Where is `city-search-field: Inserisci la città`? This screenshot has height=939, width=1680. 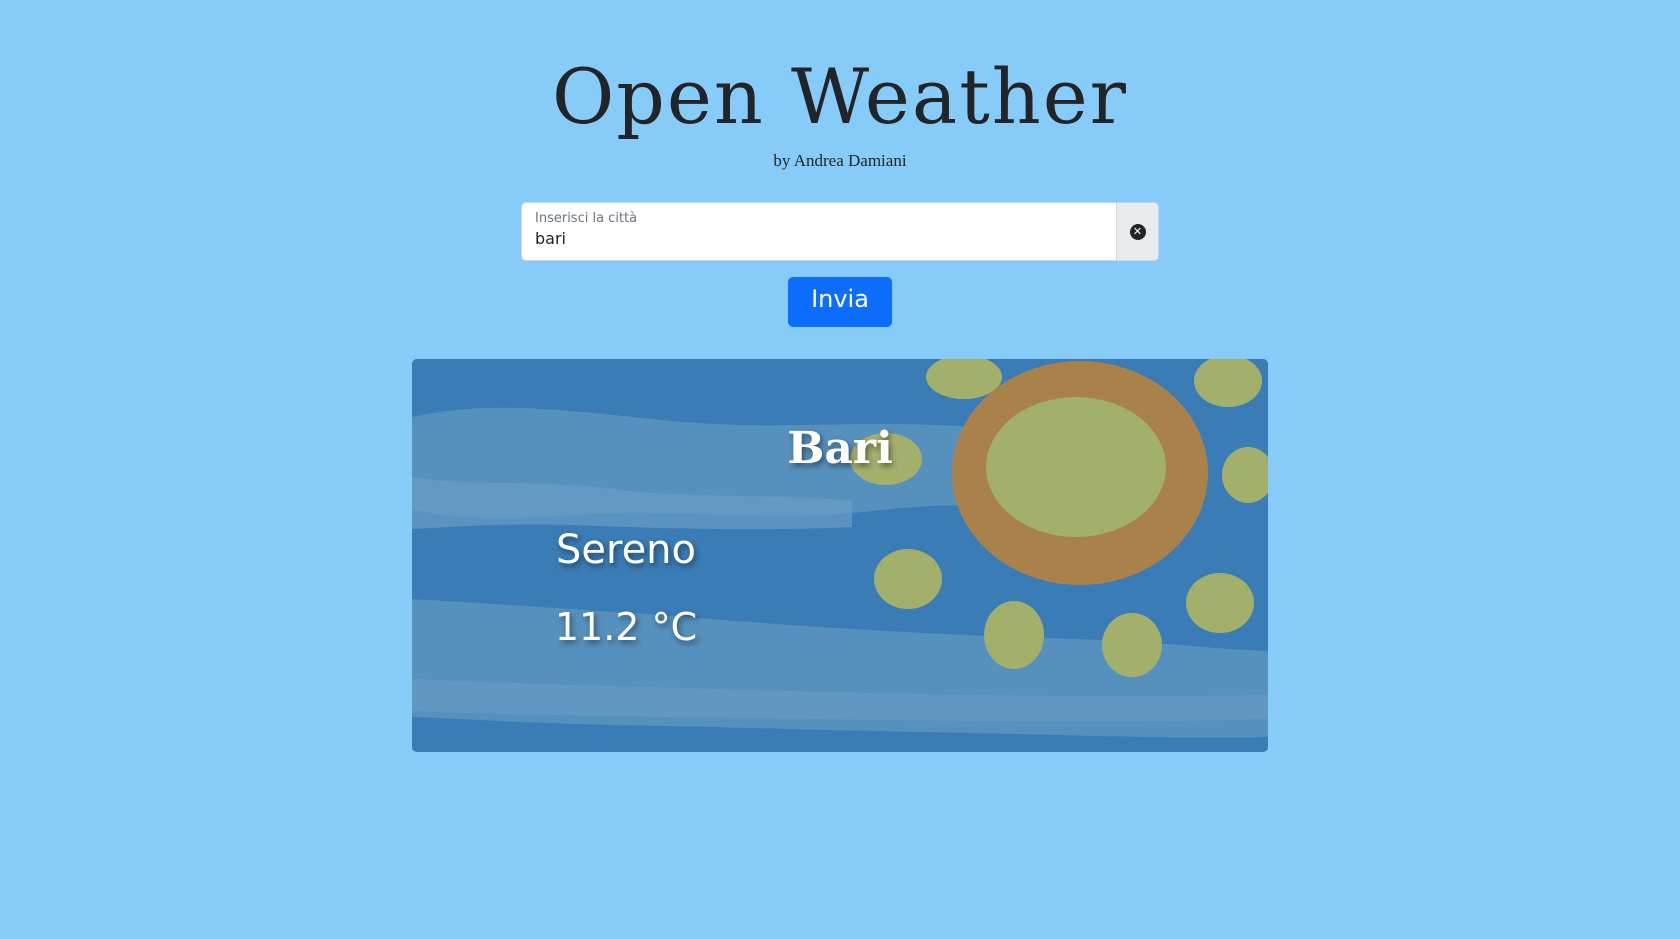
city-search-field: Inserisci la città is located at coordinates (819, 231).